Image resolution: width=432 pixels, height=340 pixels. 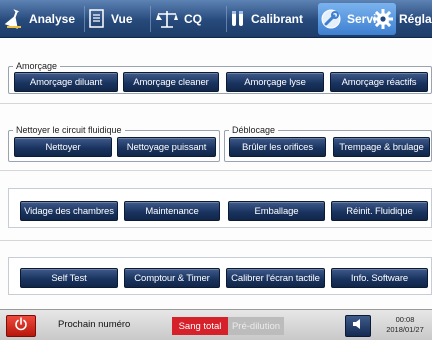 What do you see at coordinates (405, 319) in the screenshot?
I see `clock-time: 00:08` at bounding box center [405, 319].